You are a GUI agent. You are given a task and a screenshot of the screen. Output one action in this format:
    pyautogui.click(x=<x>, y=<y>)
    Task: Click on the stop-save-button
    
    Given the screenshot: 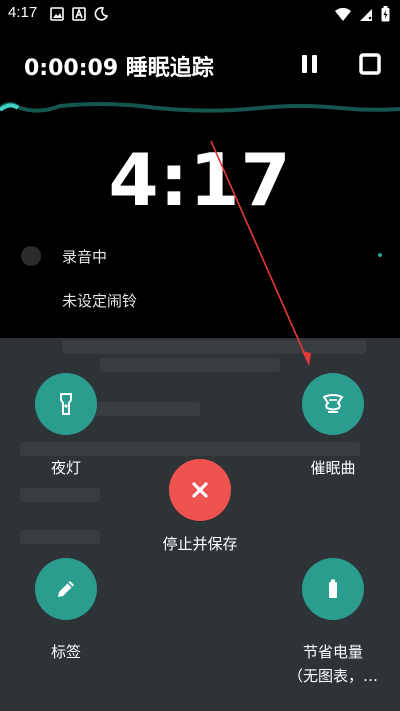 What is the action you would take?
    pyautogui.click(x=200, y=490)
    